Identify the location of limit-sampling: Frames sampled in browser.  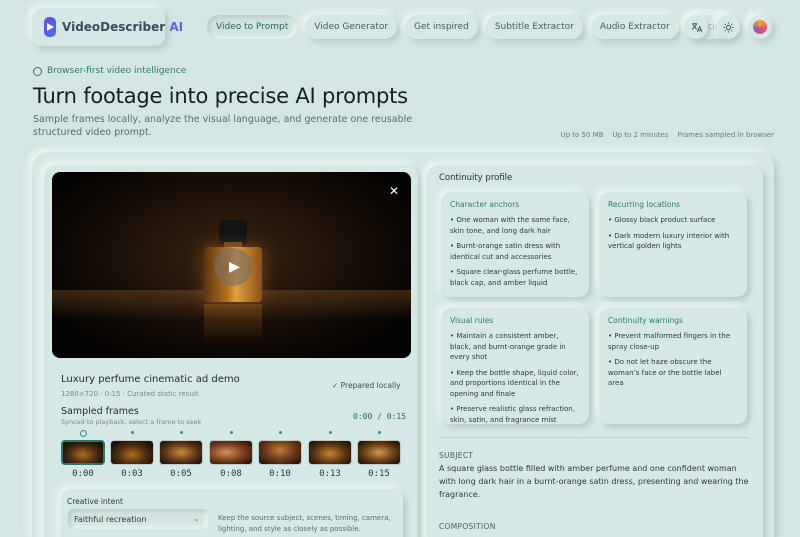
(725, 135).